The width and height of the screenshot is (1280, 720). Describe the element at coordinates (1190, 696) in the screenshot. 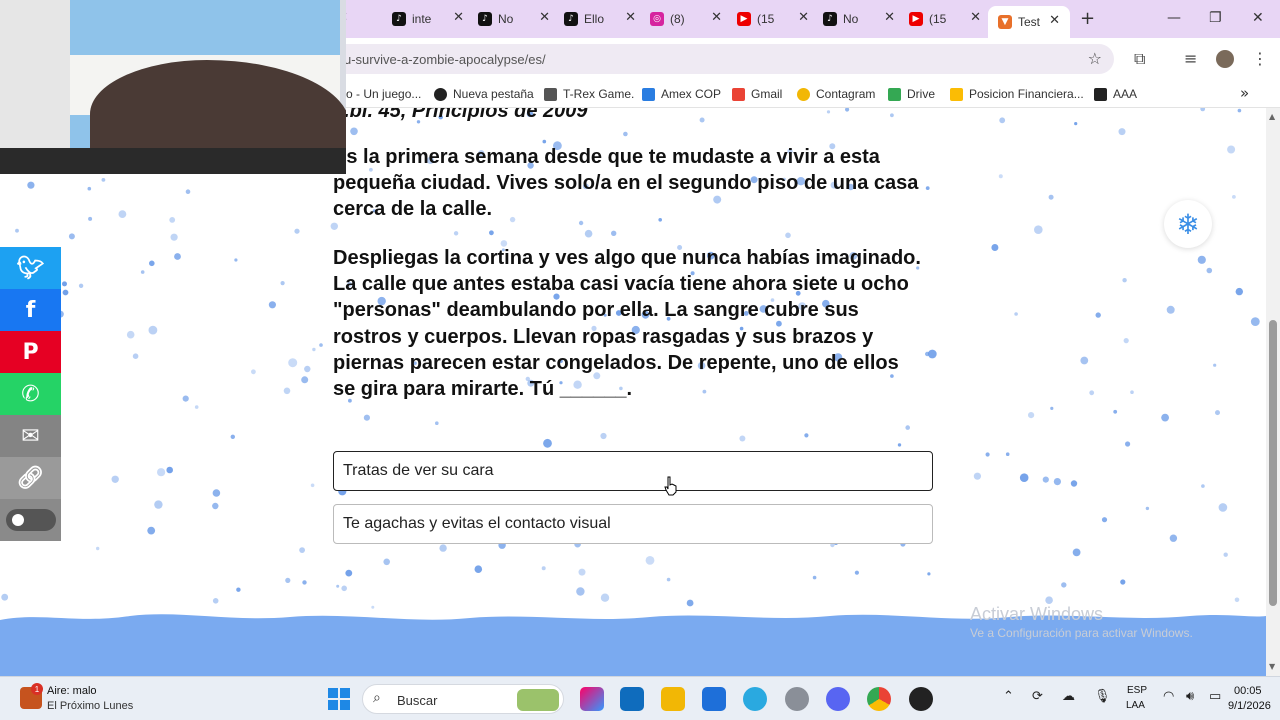

I see `volume-icon: 🔊︎` at that location.